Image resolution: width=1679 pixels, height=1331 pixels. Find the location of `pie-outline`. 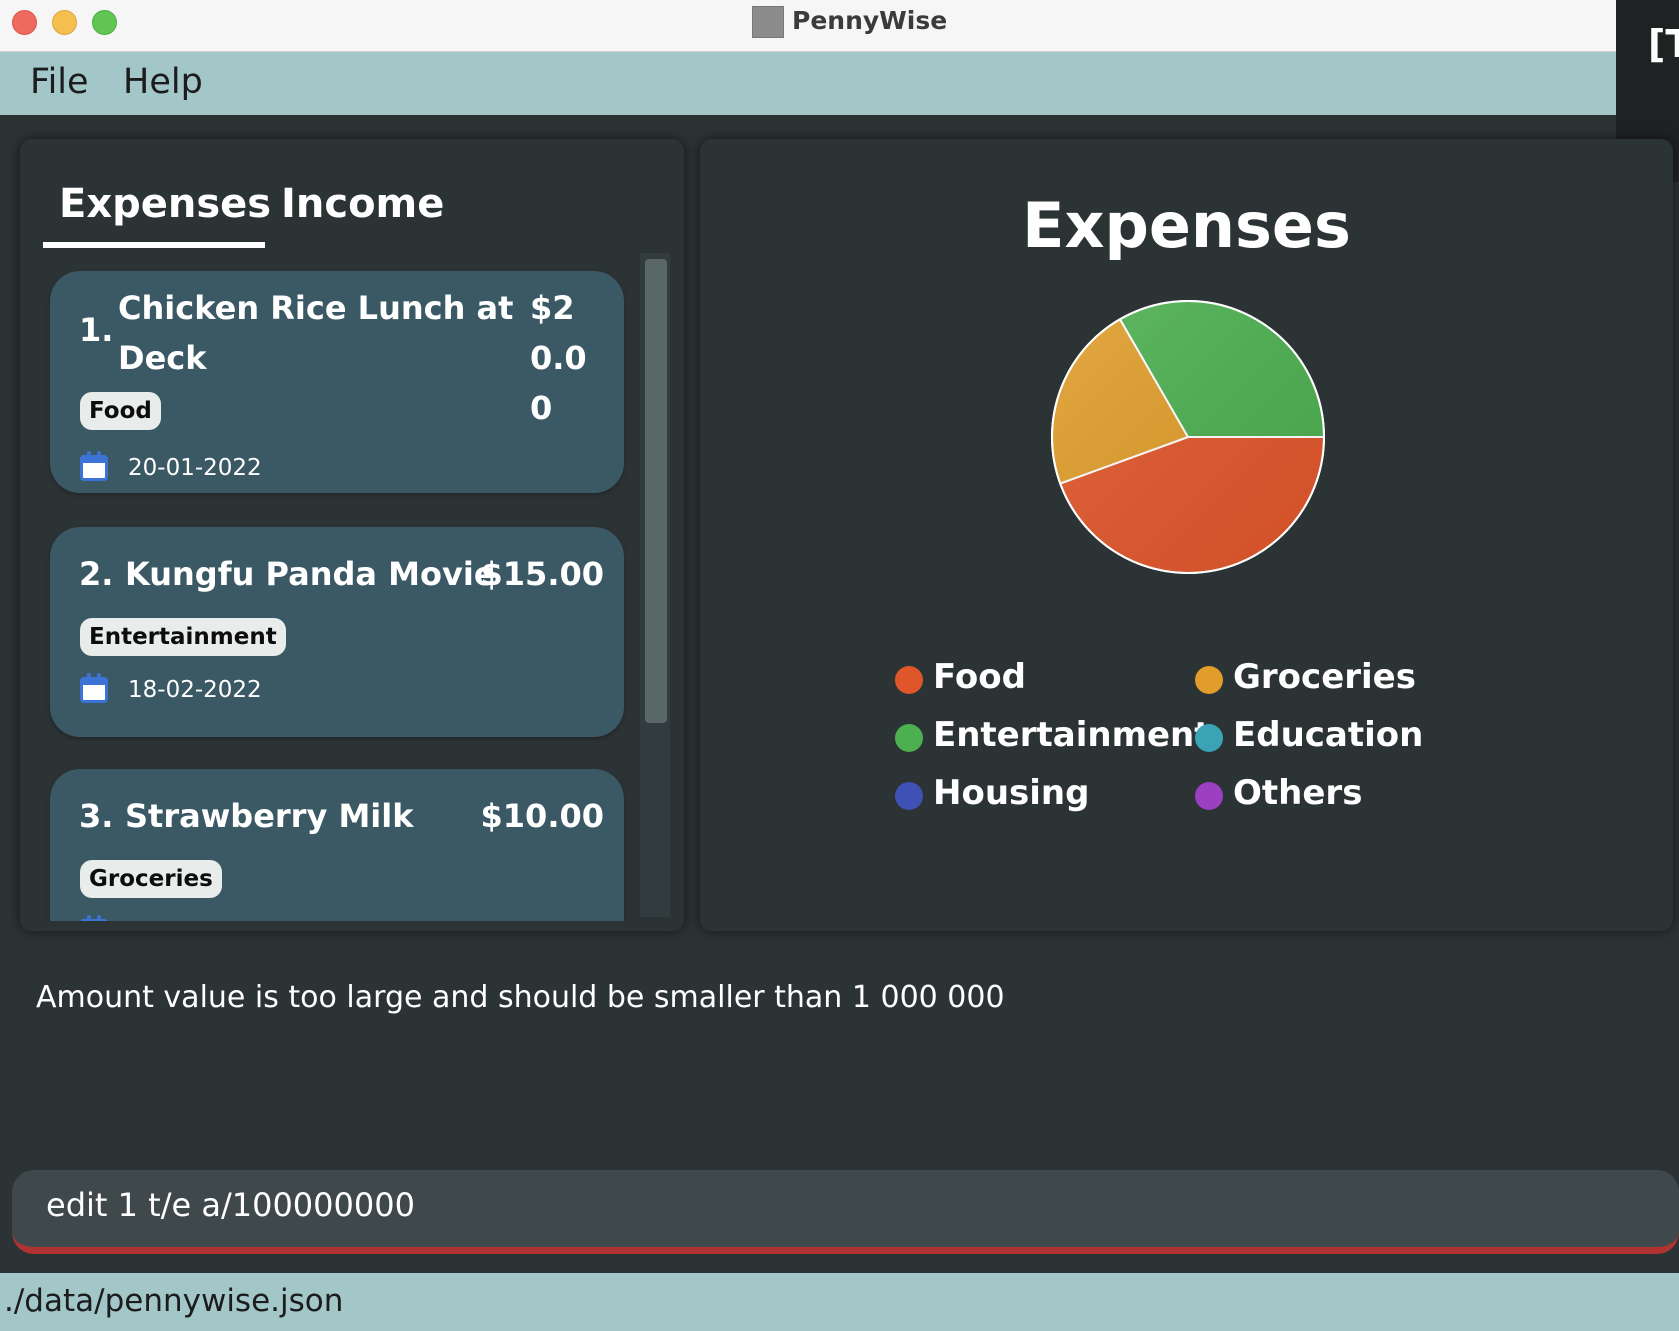

pie-outline is located at coordinates (1188, 437).